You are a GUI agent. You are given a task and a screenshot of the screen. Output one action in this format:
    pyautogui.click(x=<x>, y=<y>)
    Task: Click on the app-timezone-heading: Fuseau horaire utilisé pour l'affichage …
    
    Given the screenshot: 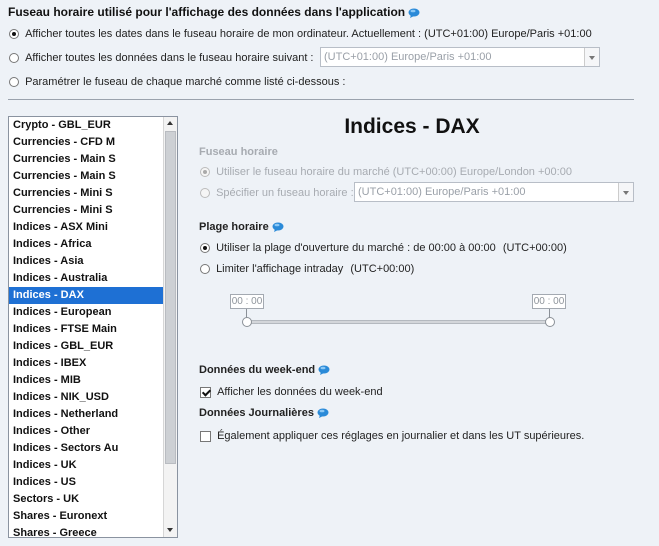 What is the action you would take?
    pyautogui.click(x=214, y=12)
    